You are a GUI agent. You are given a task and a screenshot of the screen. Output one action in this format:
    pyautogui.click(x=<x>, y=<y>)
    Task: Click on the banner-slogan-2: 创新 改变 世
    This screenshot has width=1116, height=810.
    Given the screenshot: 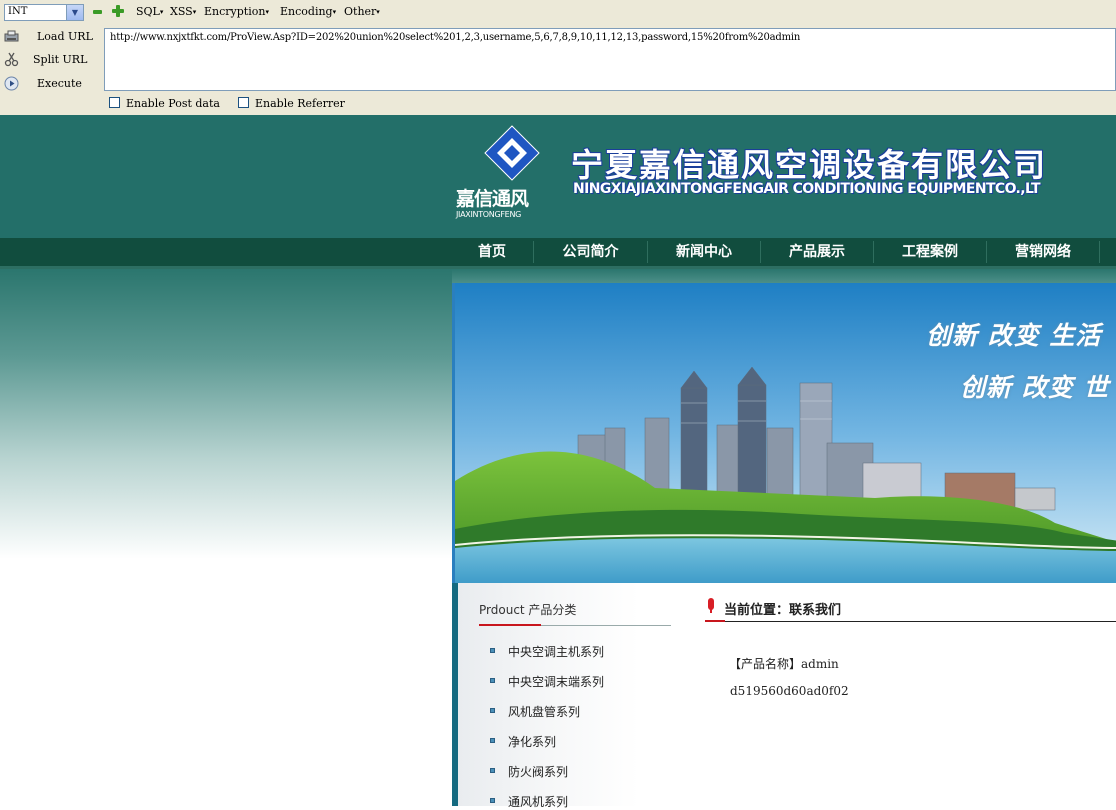 What is the action you would take?
    pyautogui.click(x=1035, y=387)
    